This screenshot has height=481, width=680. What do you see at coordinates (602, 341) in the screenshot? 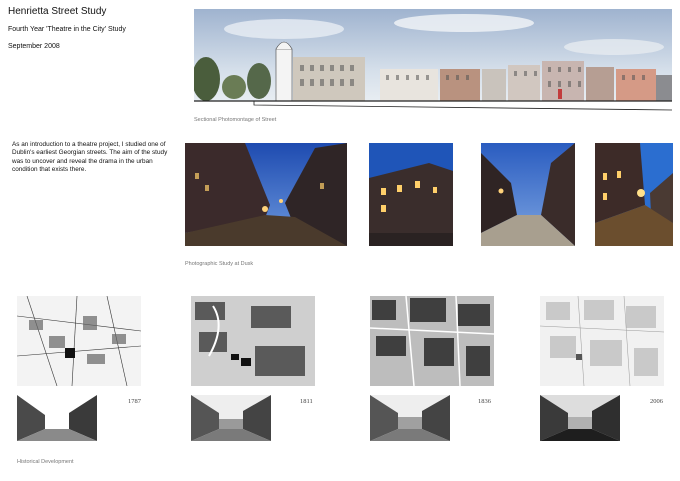
I see `historical-map-2006` at bounding box center [602, 341].